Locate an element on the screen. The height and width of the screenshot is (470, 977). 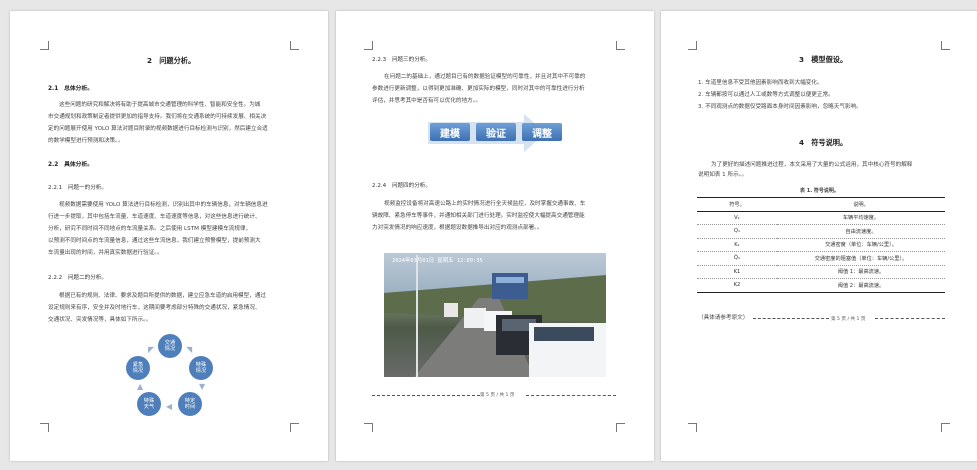
symbol-cell: K₁ is located at coordinates (737, 244).